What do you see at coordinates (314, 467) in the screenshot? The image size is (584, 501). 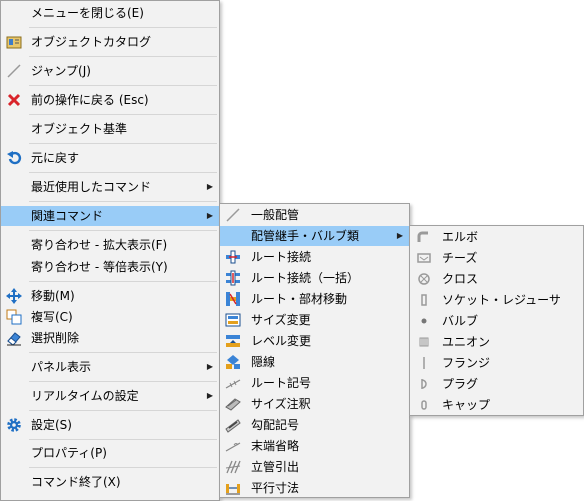 I see `menu-item-riser-lead: 立管引出` at bounding box center [314, 467].